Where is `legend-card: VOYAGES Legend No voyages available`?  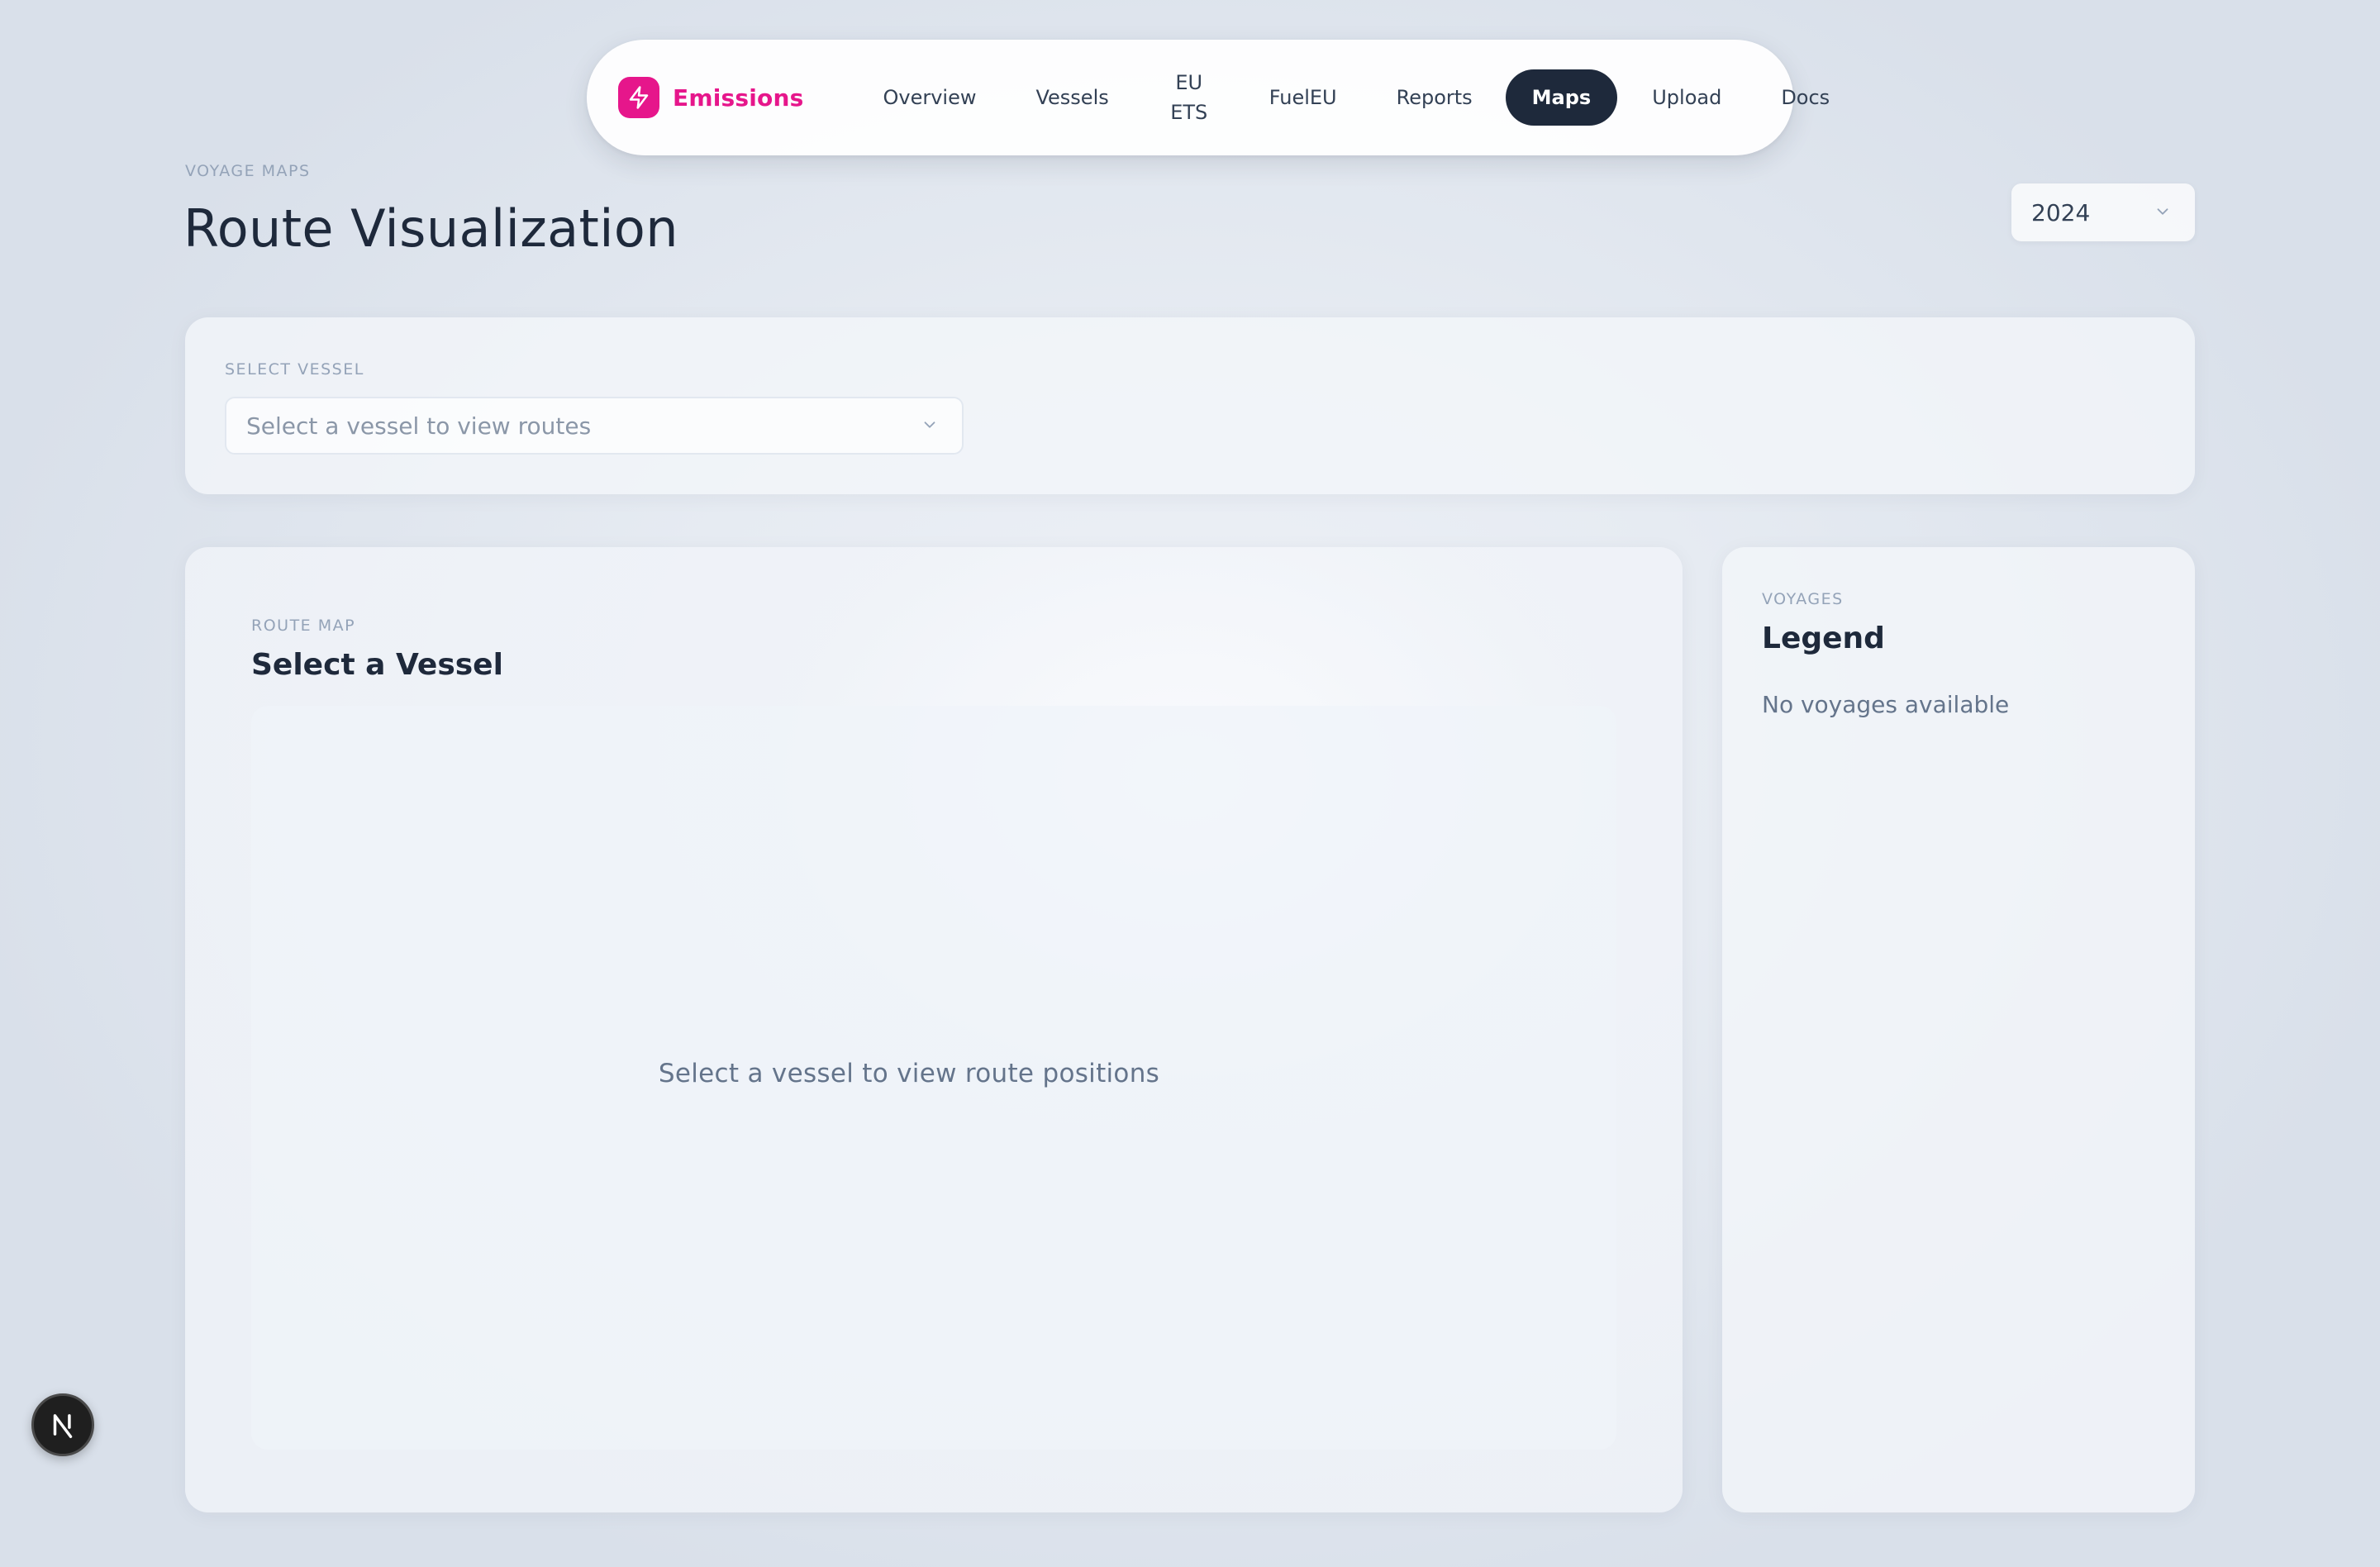 legend-card: VOYAGES Legend No voyages available is located at coordinates (1958, 1029).